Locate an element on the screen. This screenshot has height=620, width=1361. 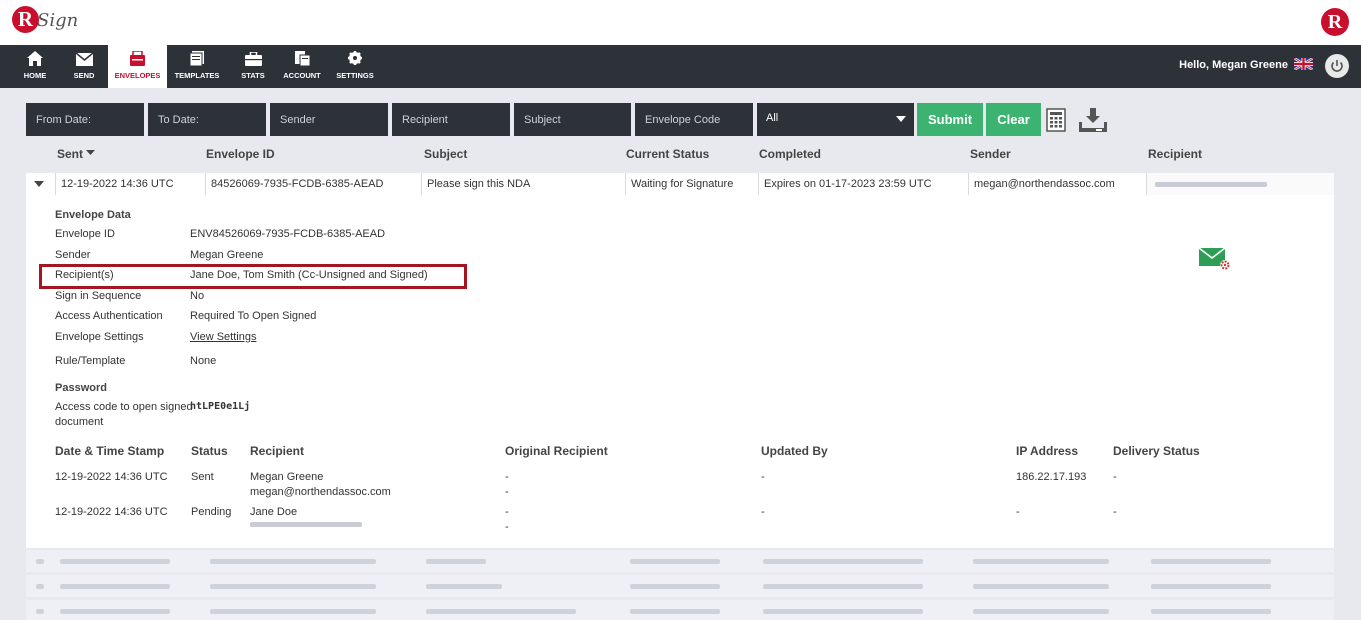
power-icon is located at coordinates (1337, 66).